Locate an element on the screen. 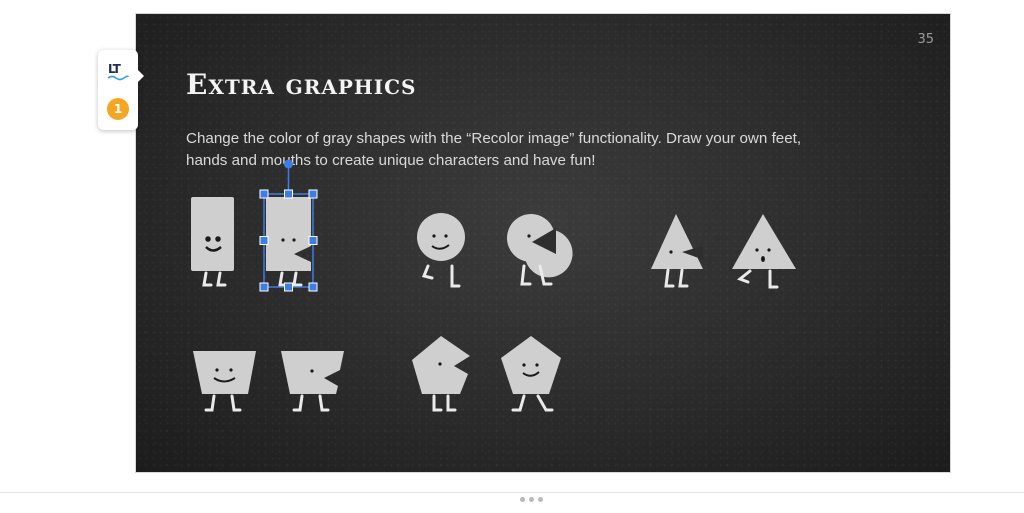  more-dots-icon is located at coordinates (534, 500).